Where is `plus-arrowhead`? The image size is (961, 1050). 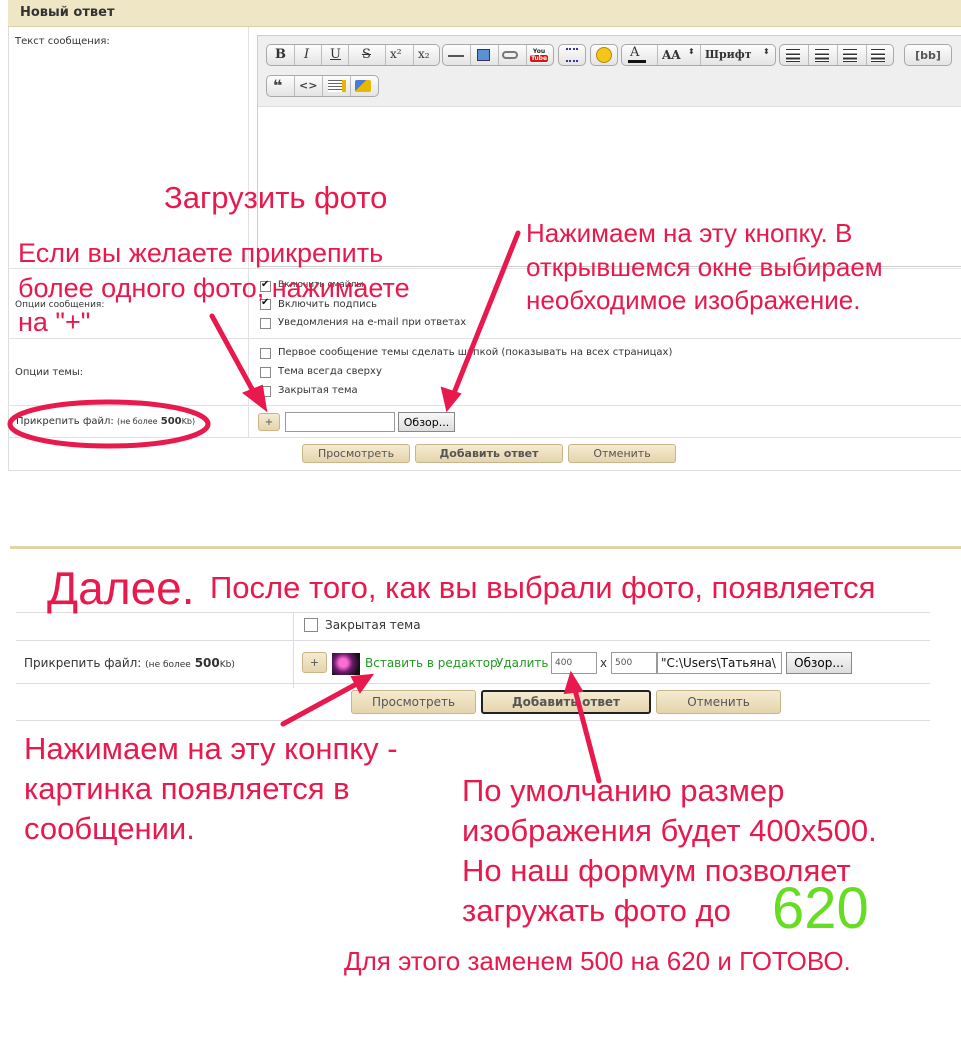
plus-arrowhead is located at coordinates (254, 398).